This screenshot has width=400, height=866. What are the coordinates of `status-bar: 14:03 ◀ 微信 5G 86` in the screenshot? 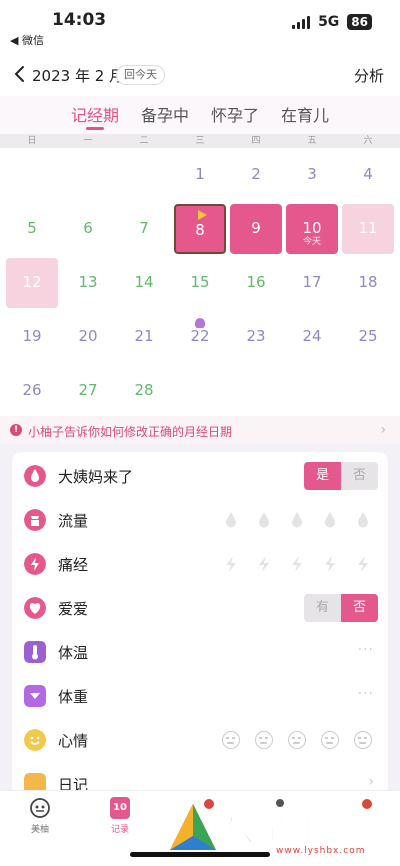 It's located at (200, 26).